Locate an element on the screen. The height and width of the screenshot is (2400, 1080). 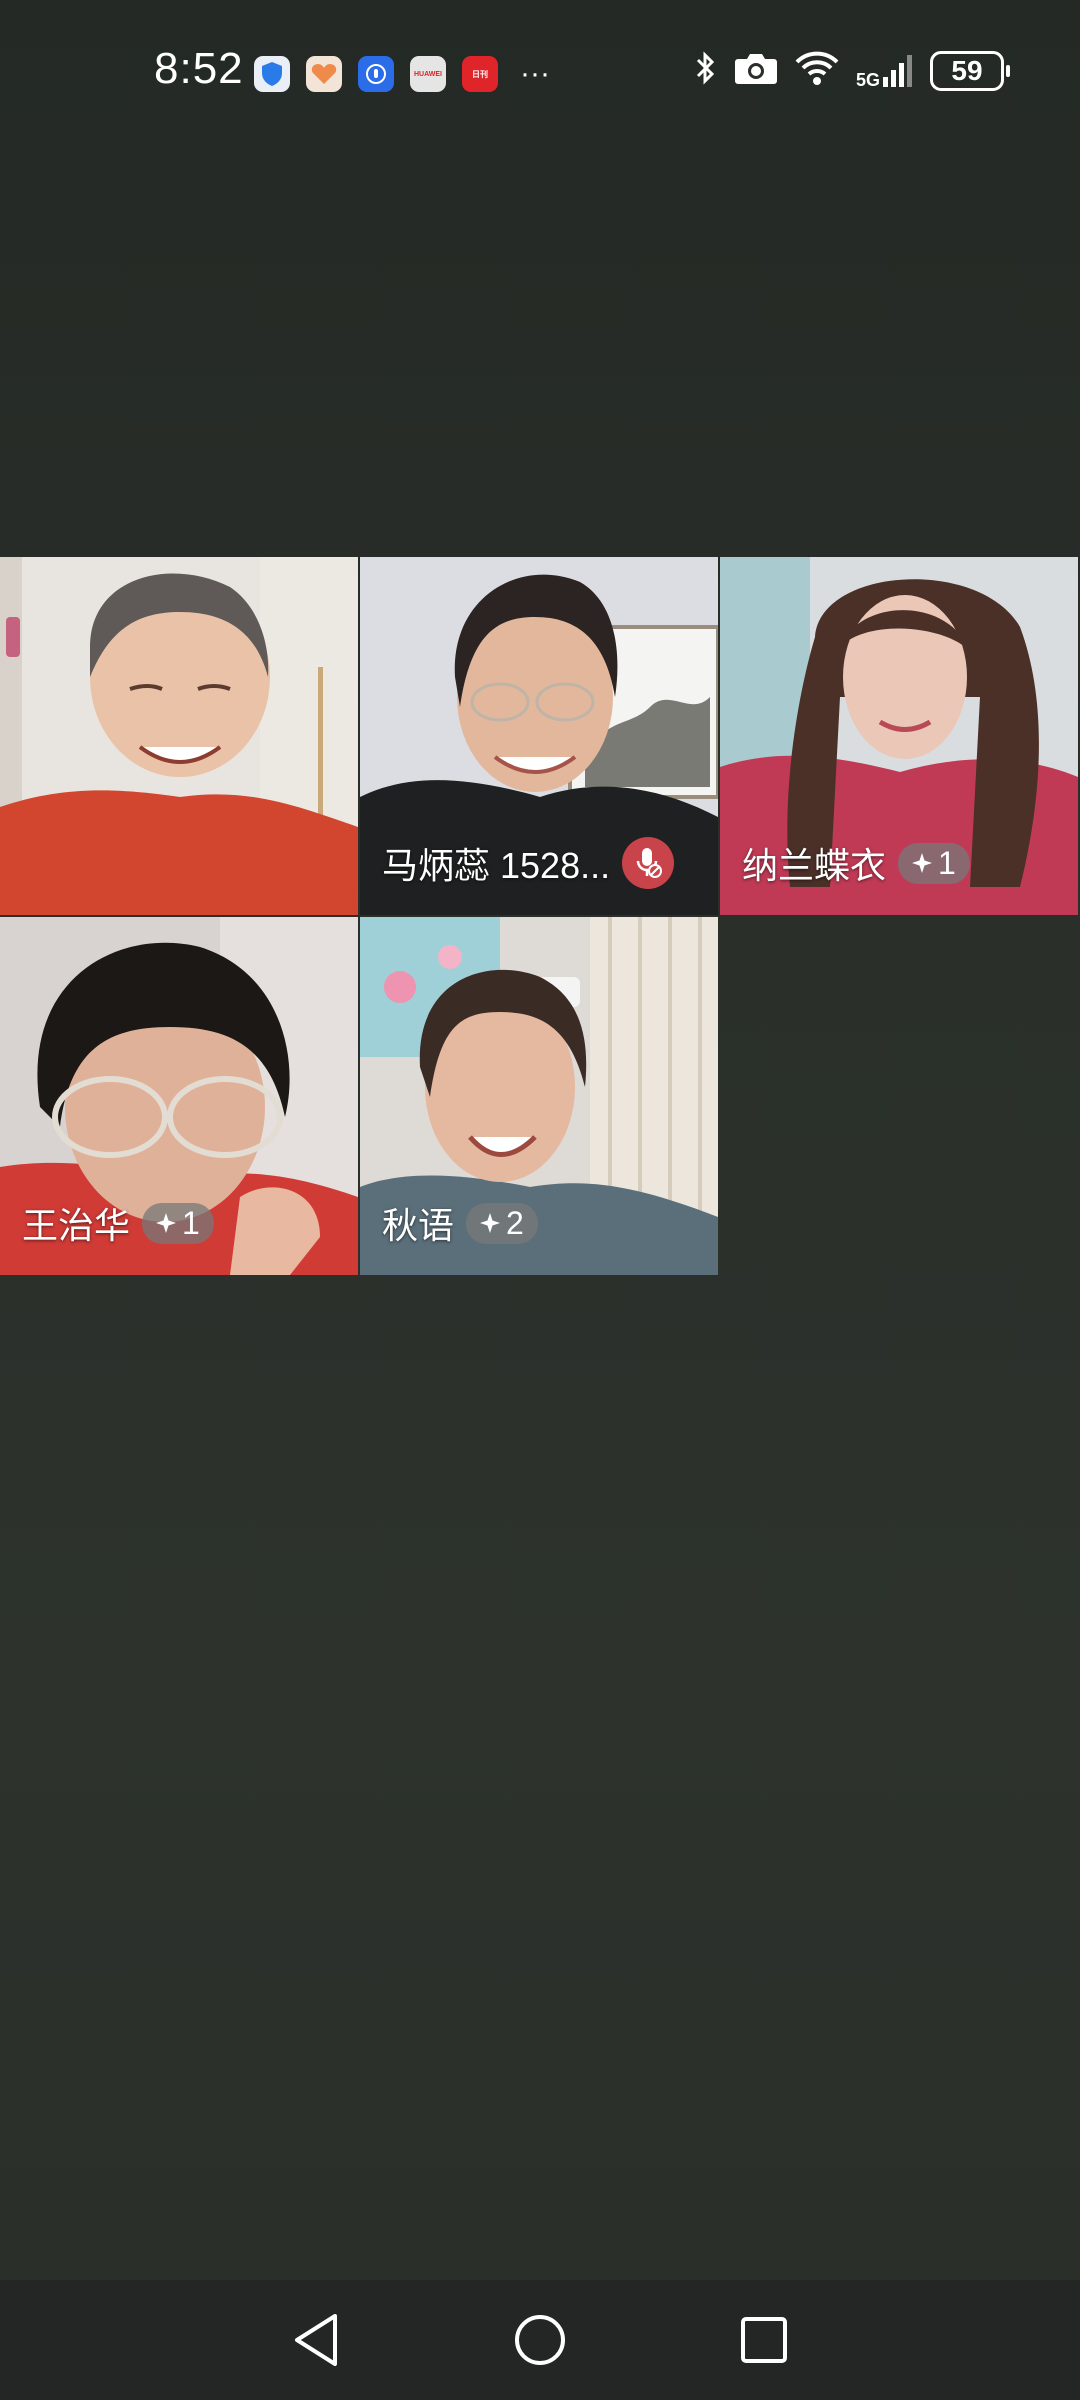
microphone-muted-icon is located at coordinates (648, 863).